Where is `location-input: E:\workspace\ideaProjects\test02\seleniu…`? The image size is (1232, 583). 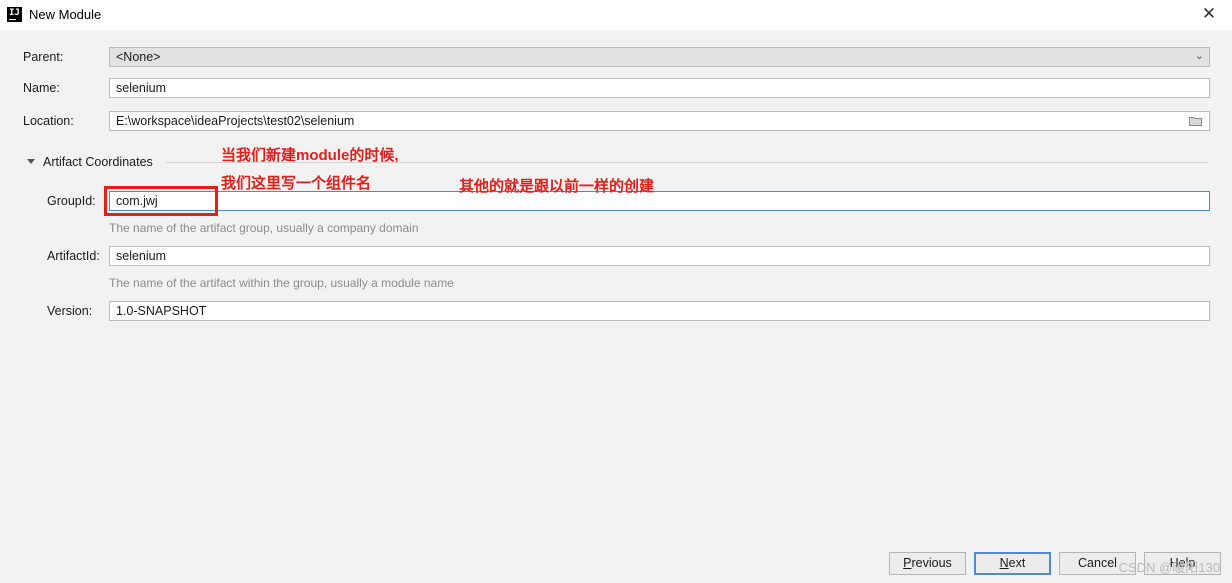
location-input: E:\workspace\ideaProjects\test02\seleniu… is located at coordinates (659, 121).